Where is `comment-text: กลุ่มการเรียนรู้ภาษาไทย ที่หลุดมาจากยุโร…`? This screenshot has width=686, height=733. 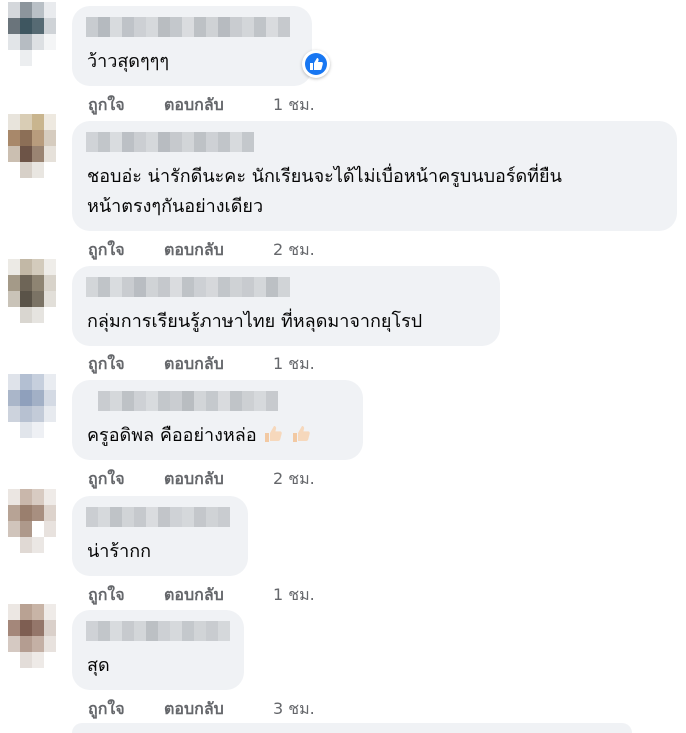 comment-text: กลุ่มการเรียนรู้ภาษาไทย ที่หลุดมาจากยุโร… is located at coordinates (255, 321).